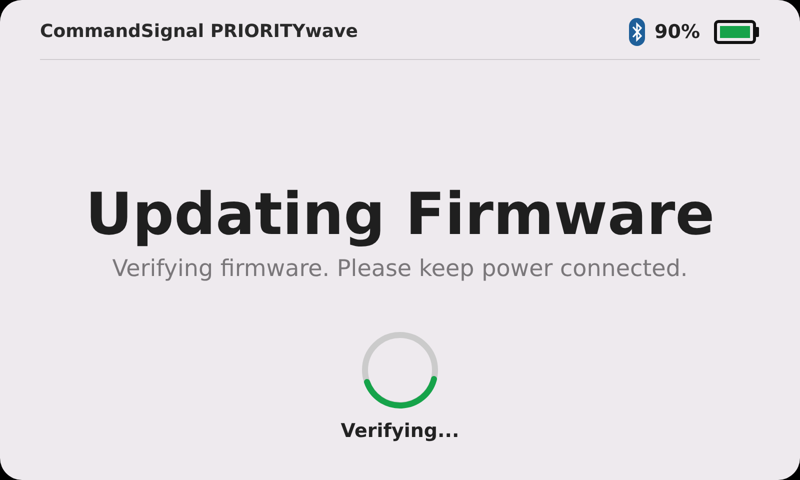 This screenshot has width=800, height=480. I want to click on update-heading: Updating Firmware, so click(400, 214).